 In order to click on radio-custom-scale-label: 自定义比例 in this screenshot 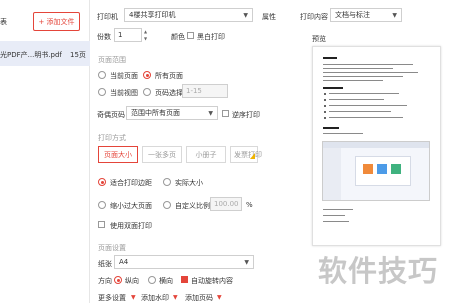, I will do `click(192, 206)`.